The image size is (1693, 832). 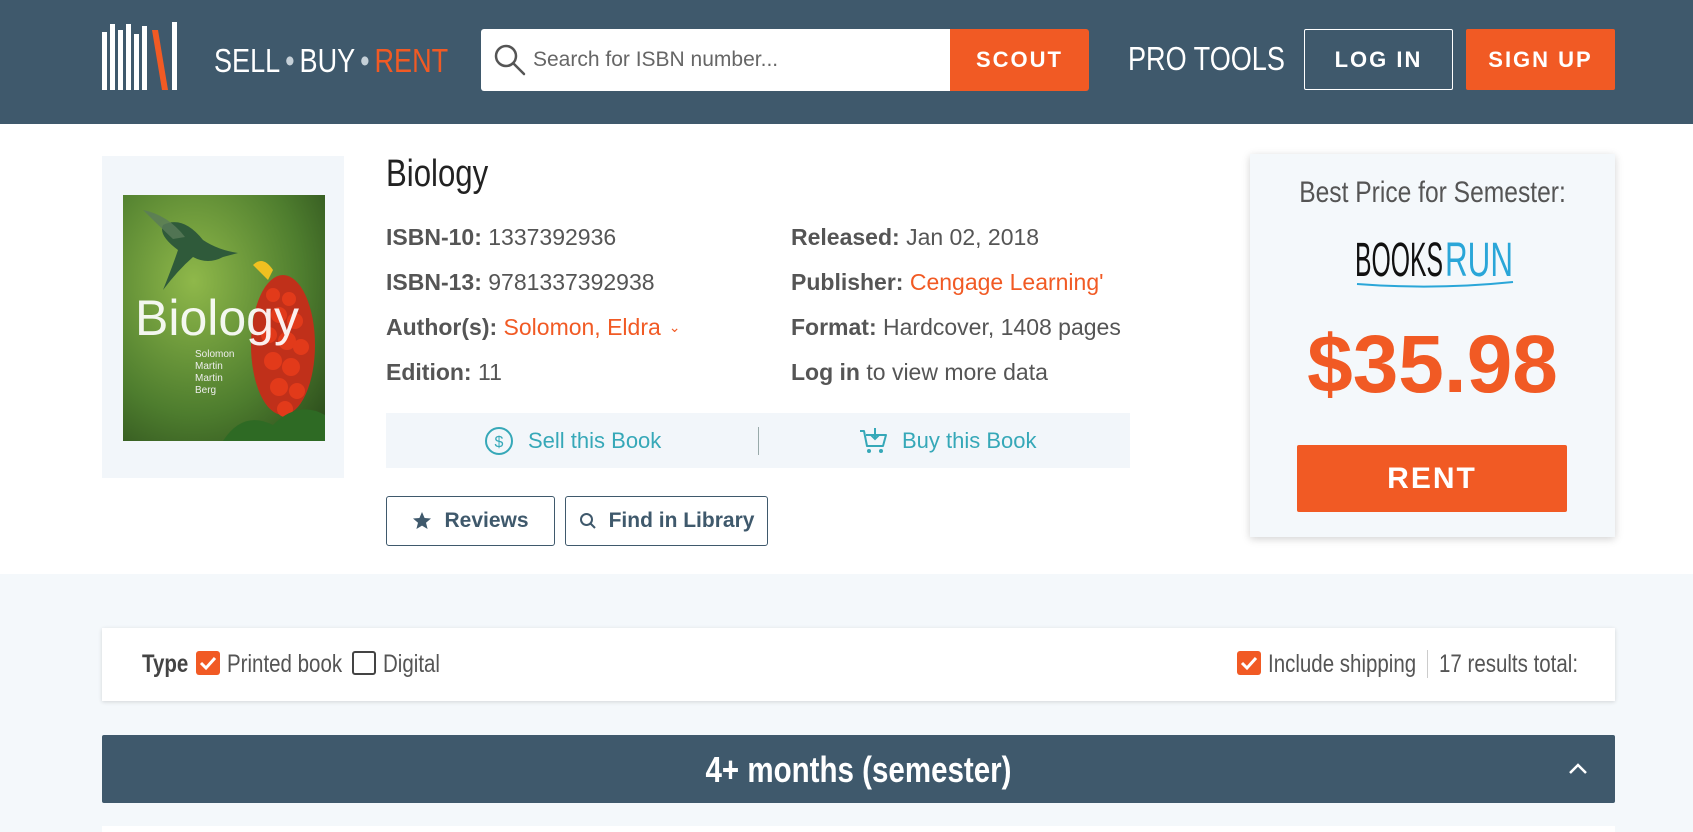 What do you see at coordinates (142, 57) in the screenshot?
I see `logo-icon` at bounding box center [142, 57].